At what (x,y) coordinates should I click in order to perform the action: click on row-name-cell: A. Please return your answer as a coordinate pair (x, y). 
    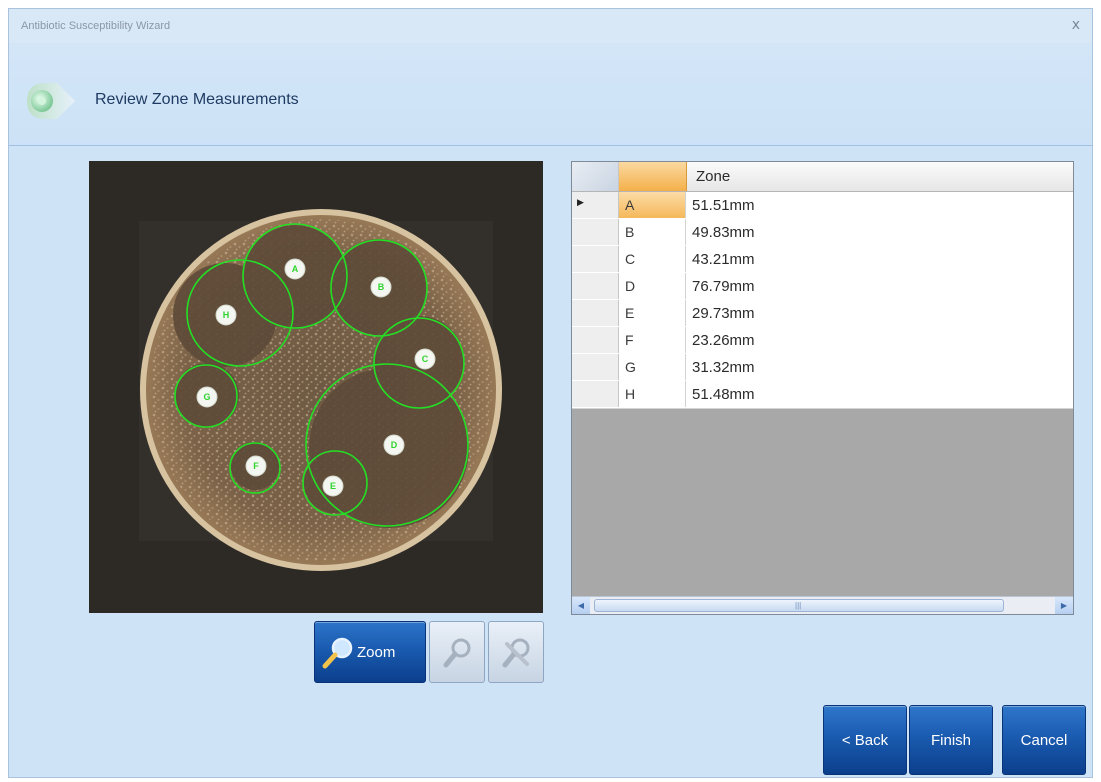
    Looking at the image, I should click on (652, 205).